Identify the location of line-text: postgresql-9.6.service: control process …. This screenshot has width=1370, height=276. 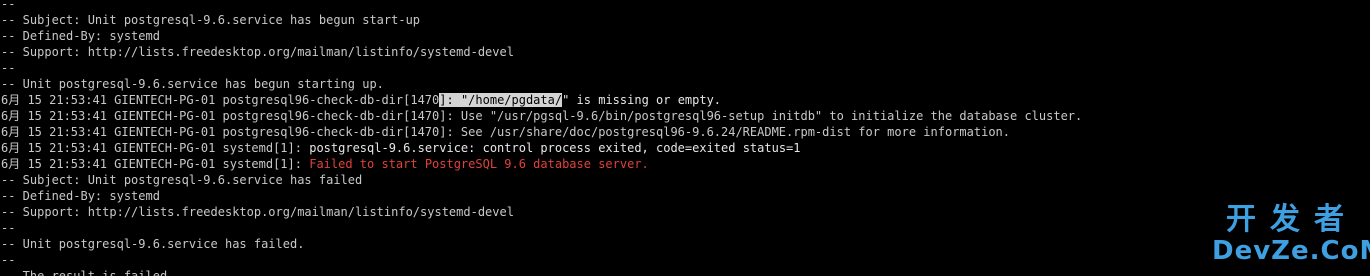
(555, 148).